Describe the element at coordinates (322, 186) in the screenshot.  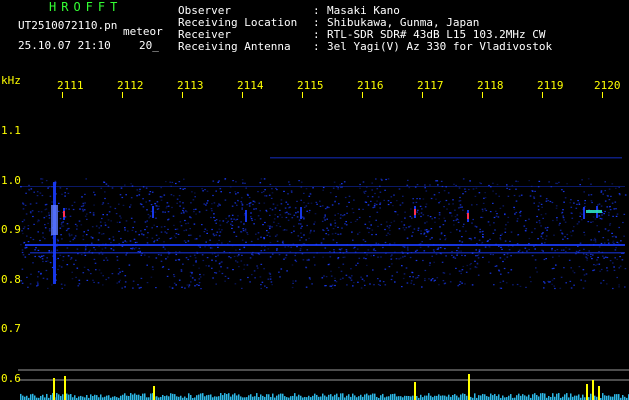
I see `upper-edge-band` at that location.